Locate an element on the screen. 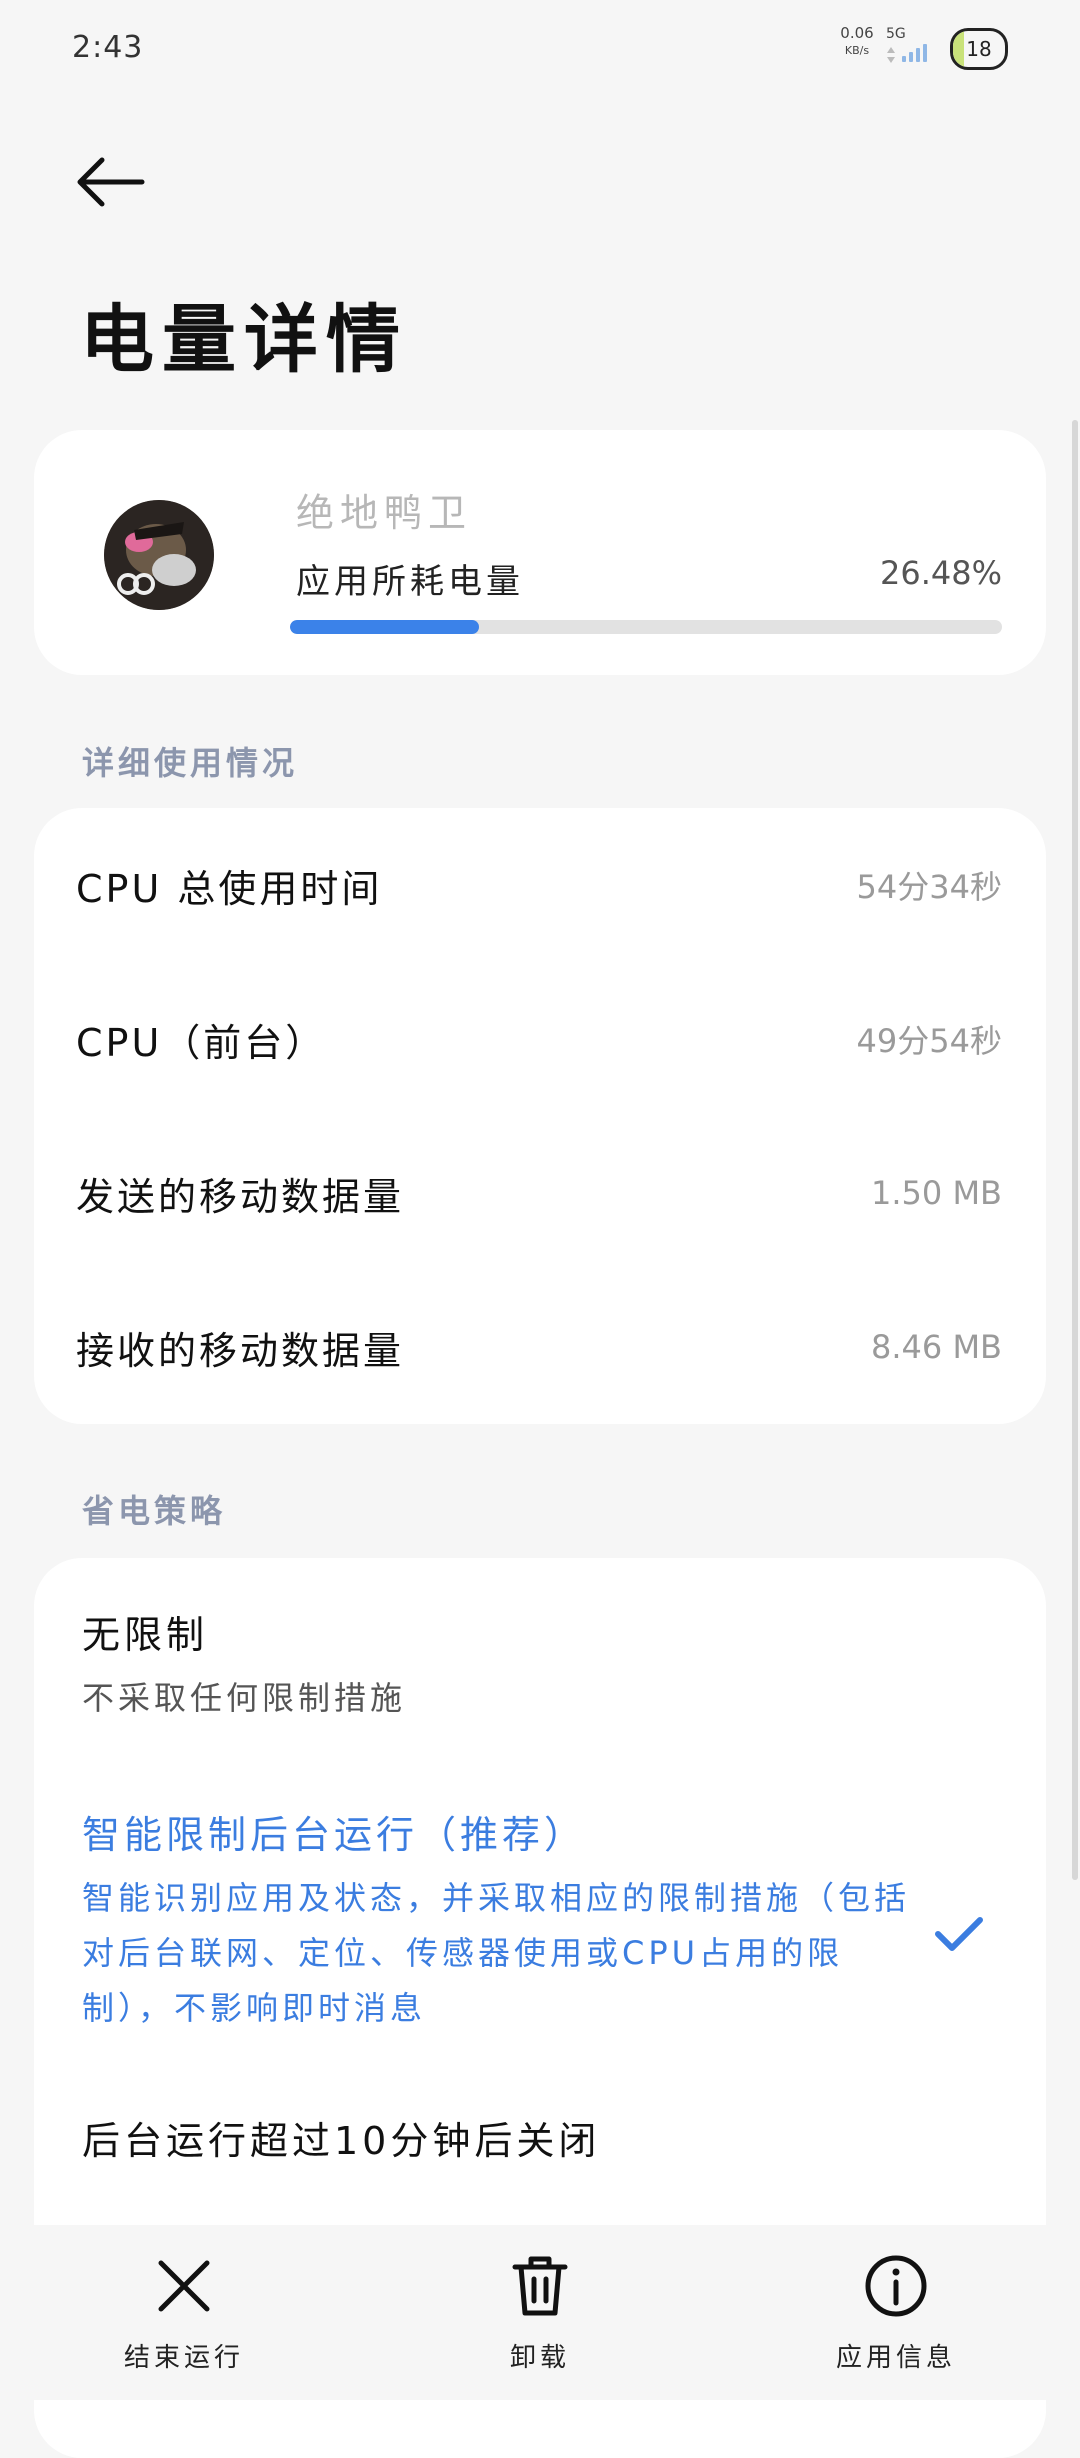 Image resolution: width=1080 pixels, height=2458 pixels. app-icon is located at coordinates (159, 555).